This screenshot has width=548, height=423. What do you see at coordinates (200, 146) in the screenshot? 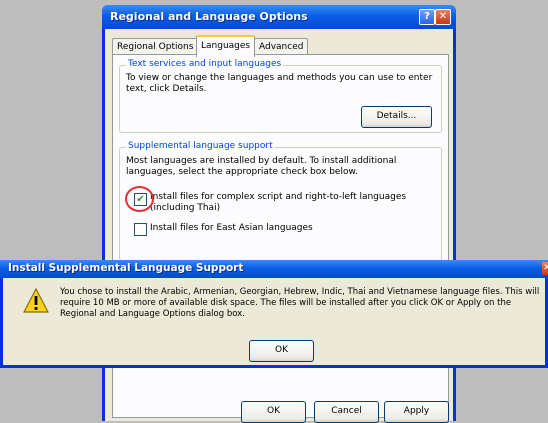
I see `supplemental-title: Supplemental language support` at bounding box center [200, 146].